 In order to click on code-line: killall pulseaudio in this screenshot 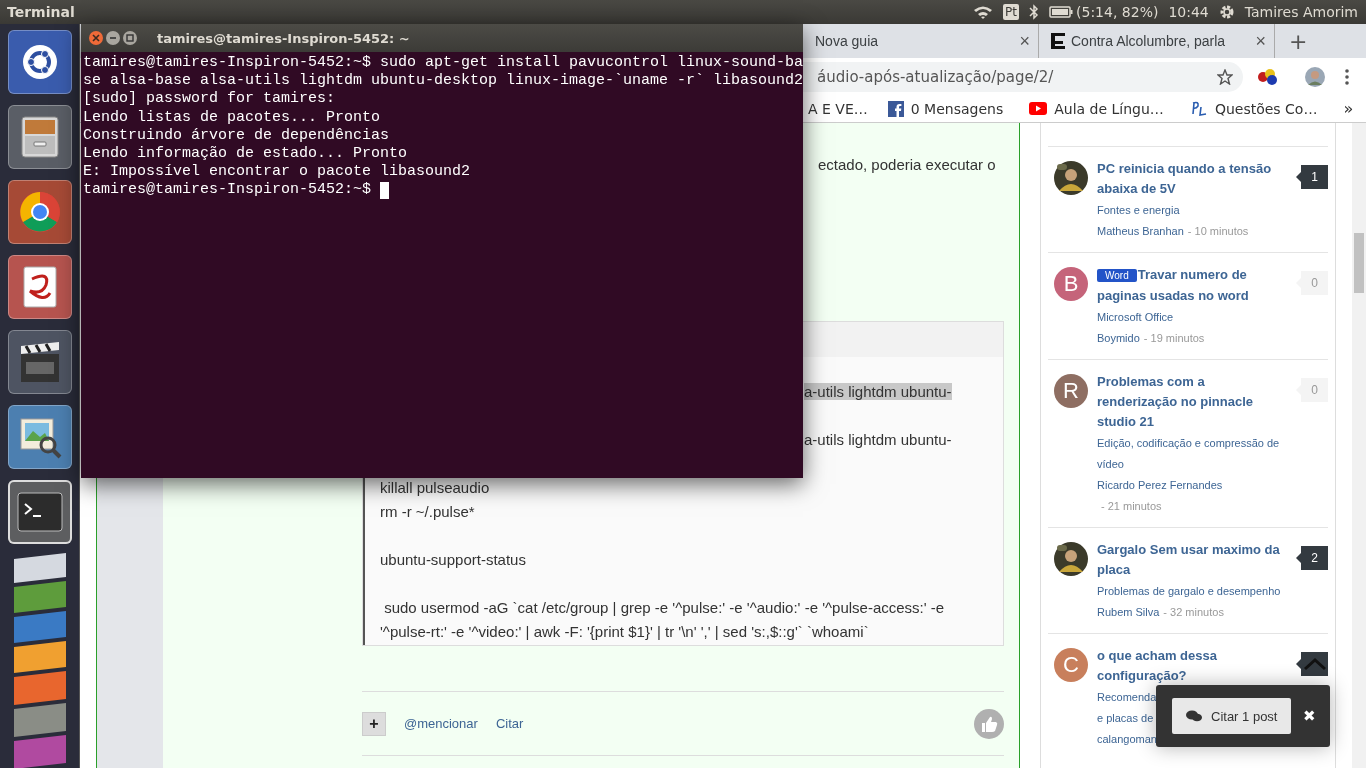, I will do `click(435, 487)`.